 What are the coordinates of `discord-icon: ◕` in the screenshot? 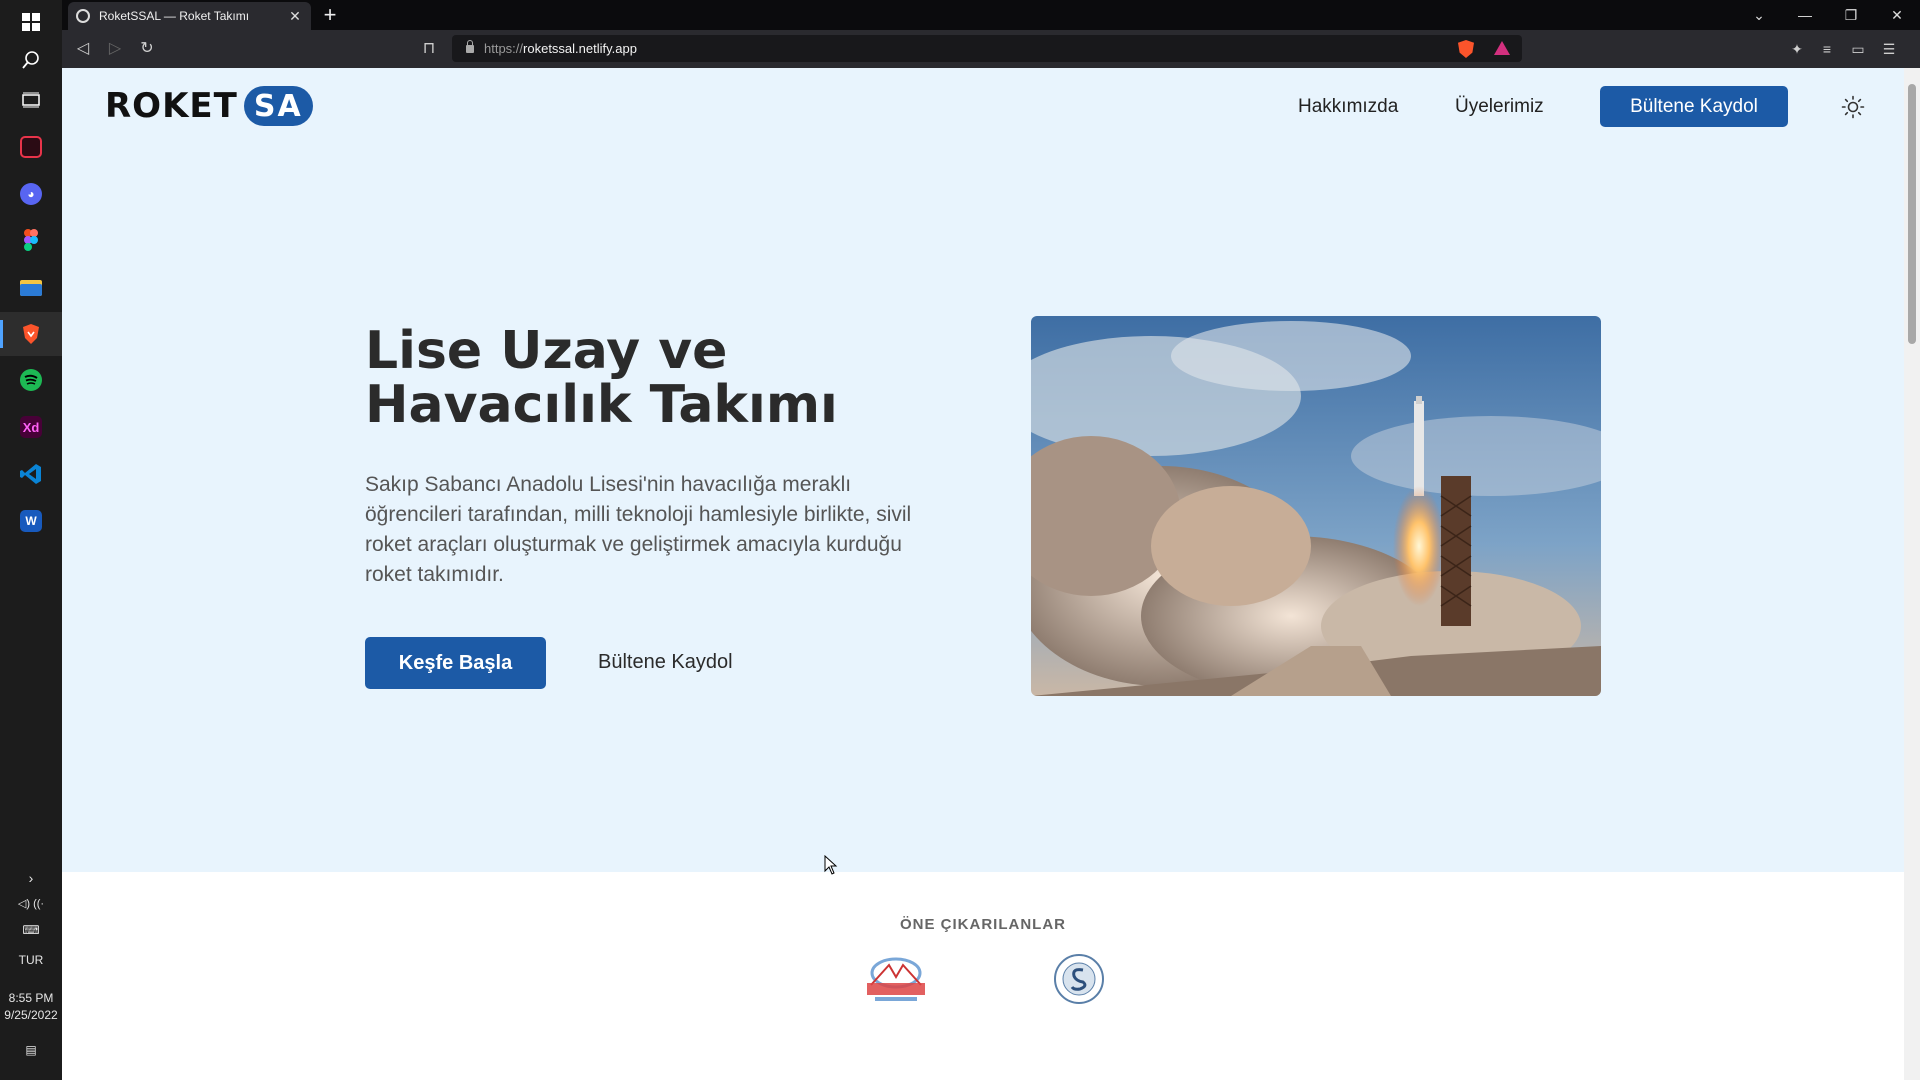 It's located at (31, 194).